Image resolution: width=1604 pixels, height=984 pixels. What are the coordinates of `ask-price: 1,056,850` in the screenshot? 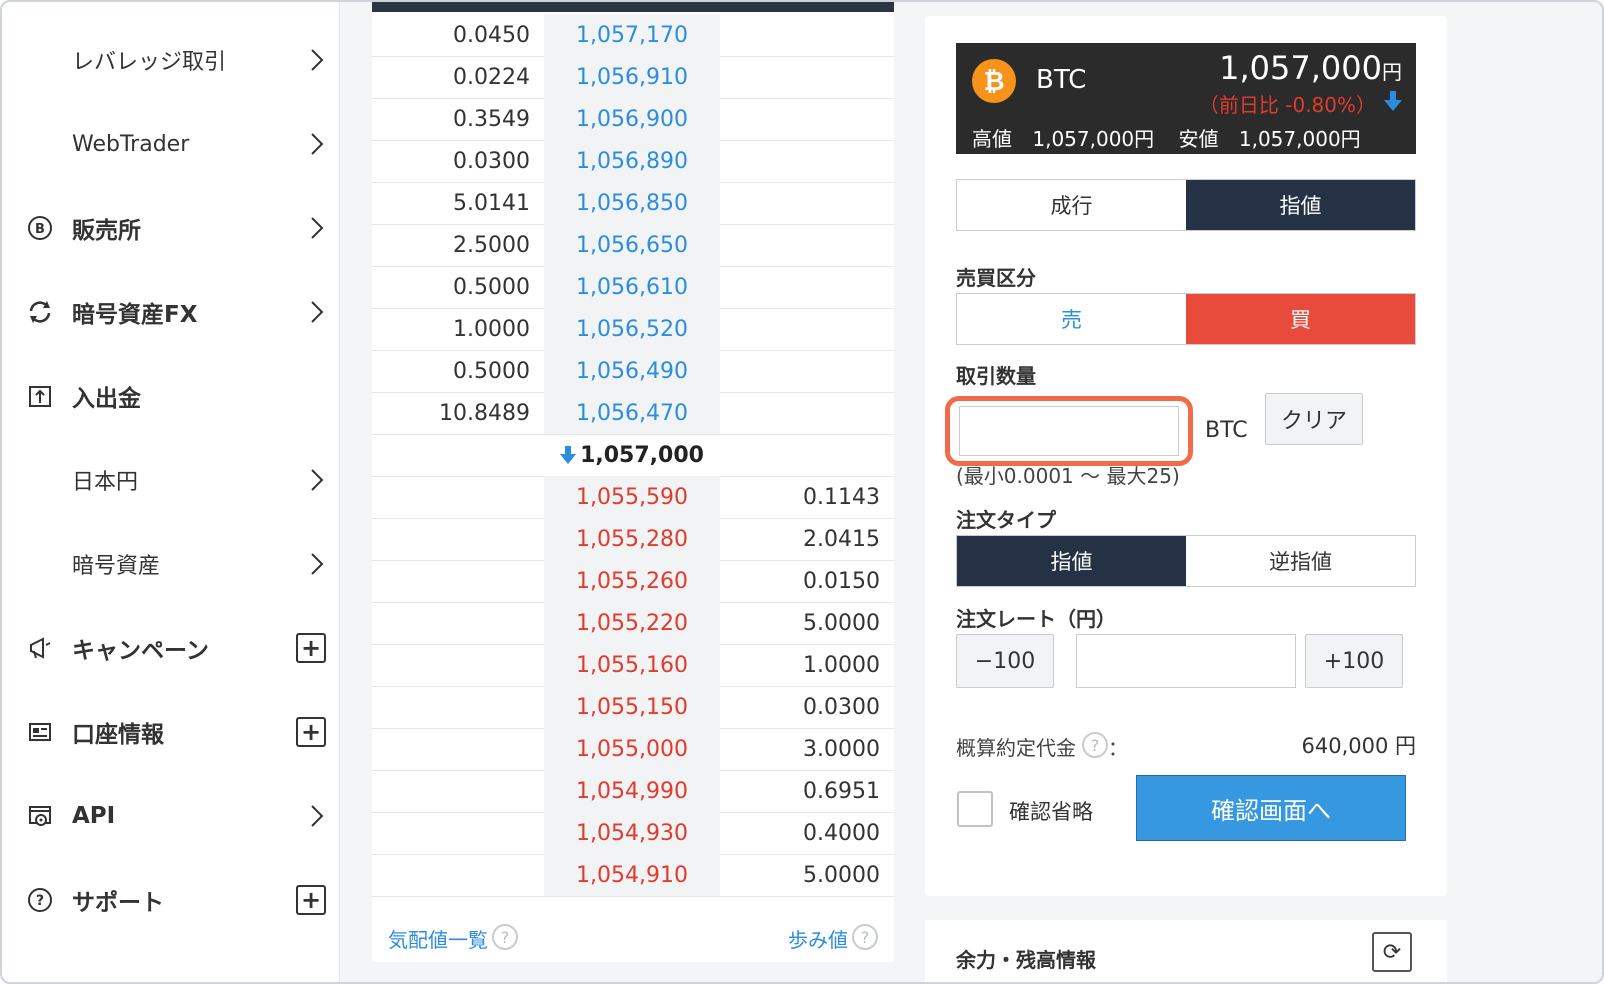 It's located at (632, 203).